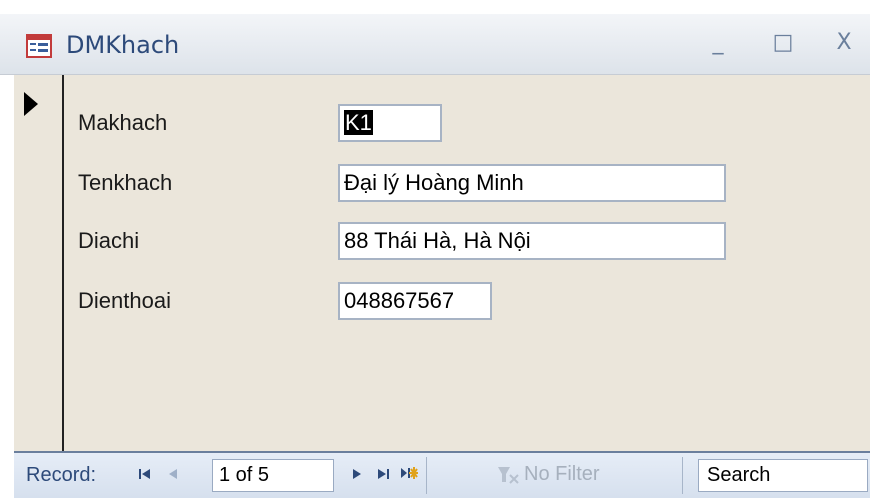  What do you see at coordinates (31, 104) in the screenshot?
I see `current-record-arrow-icon` at bounding box center [31, 104].